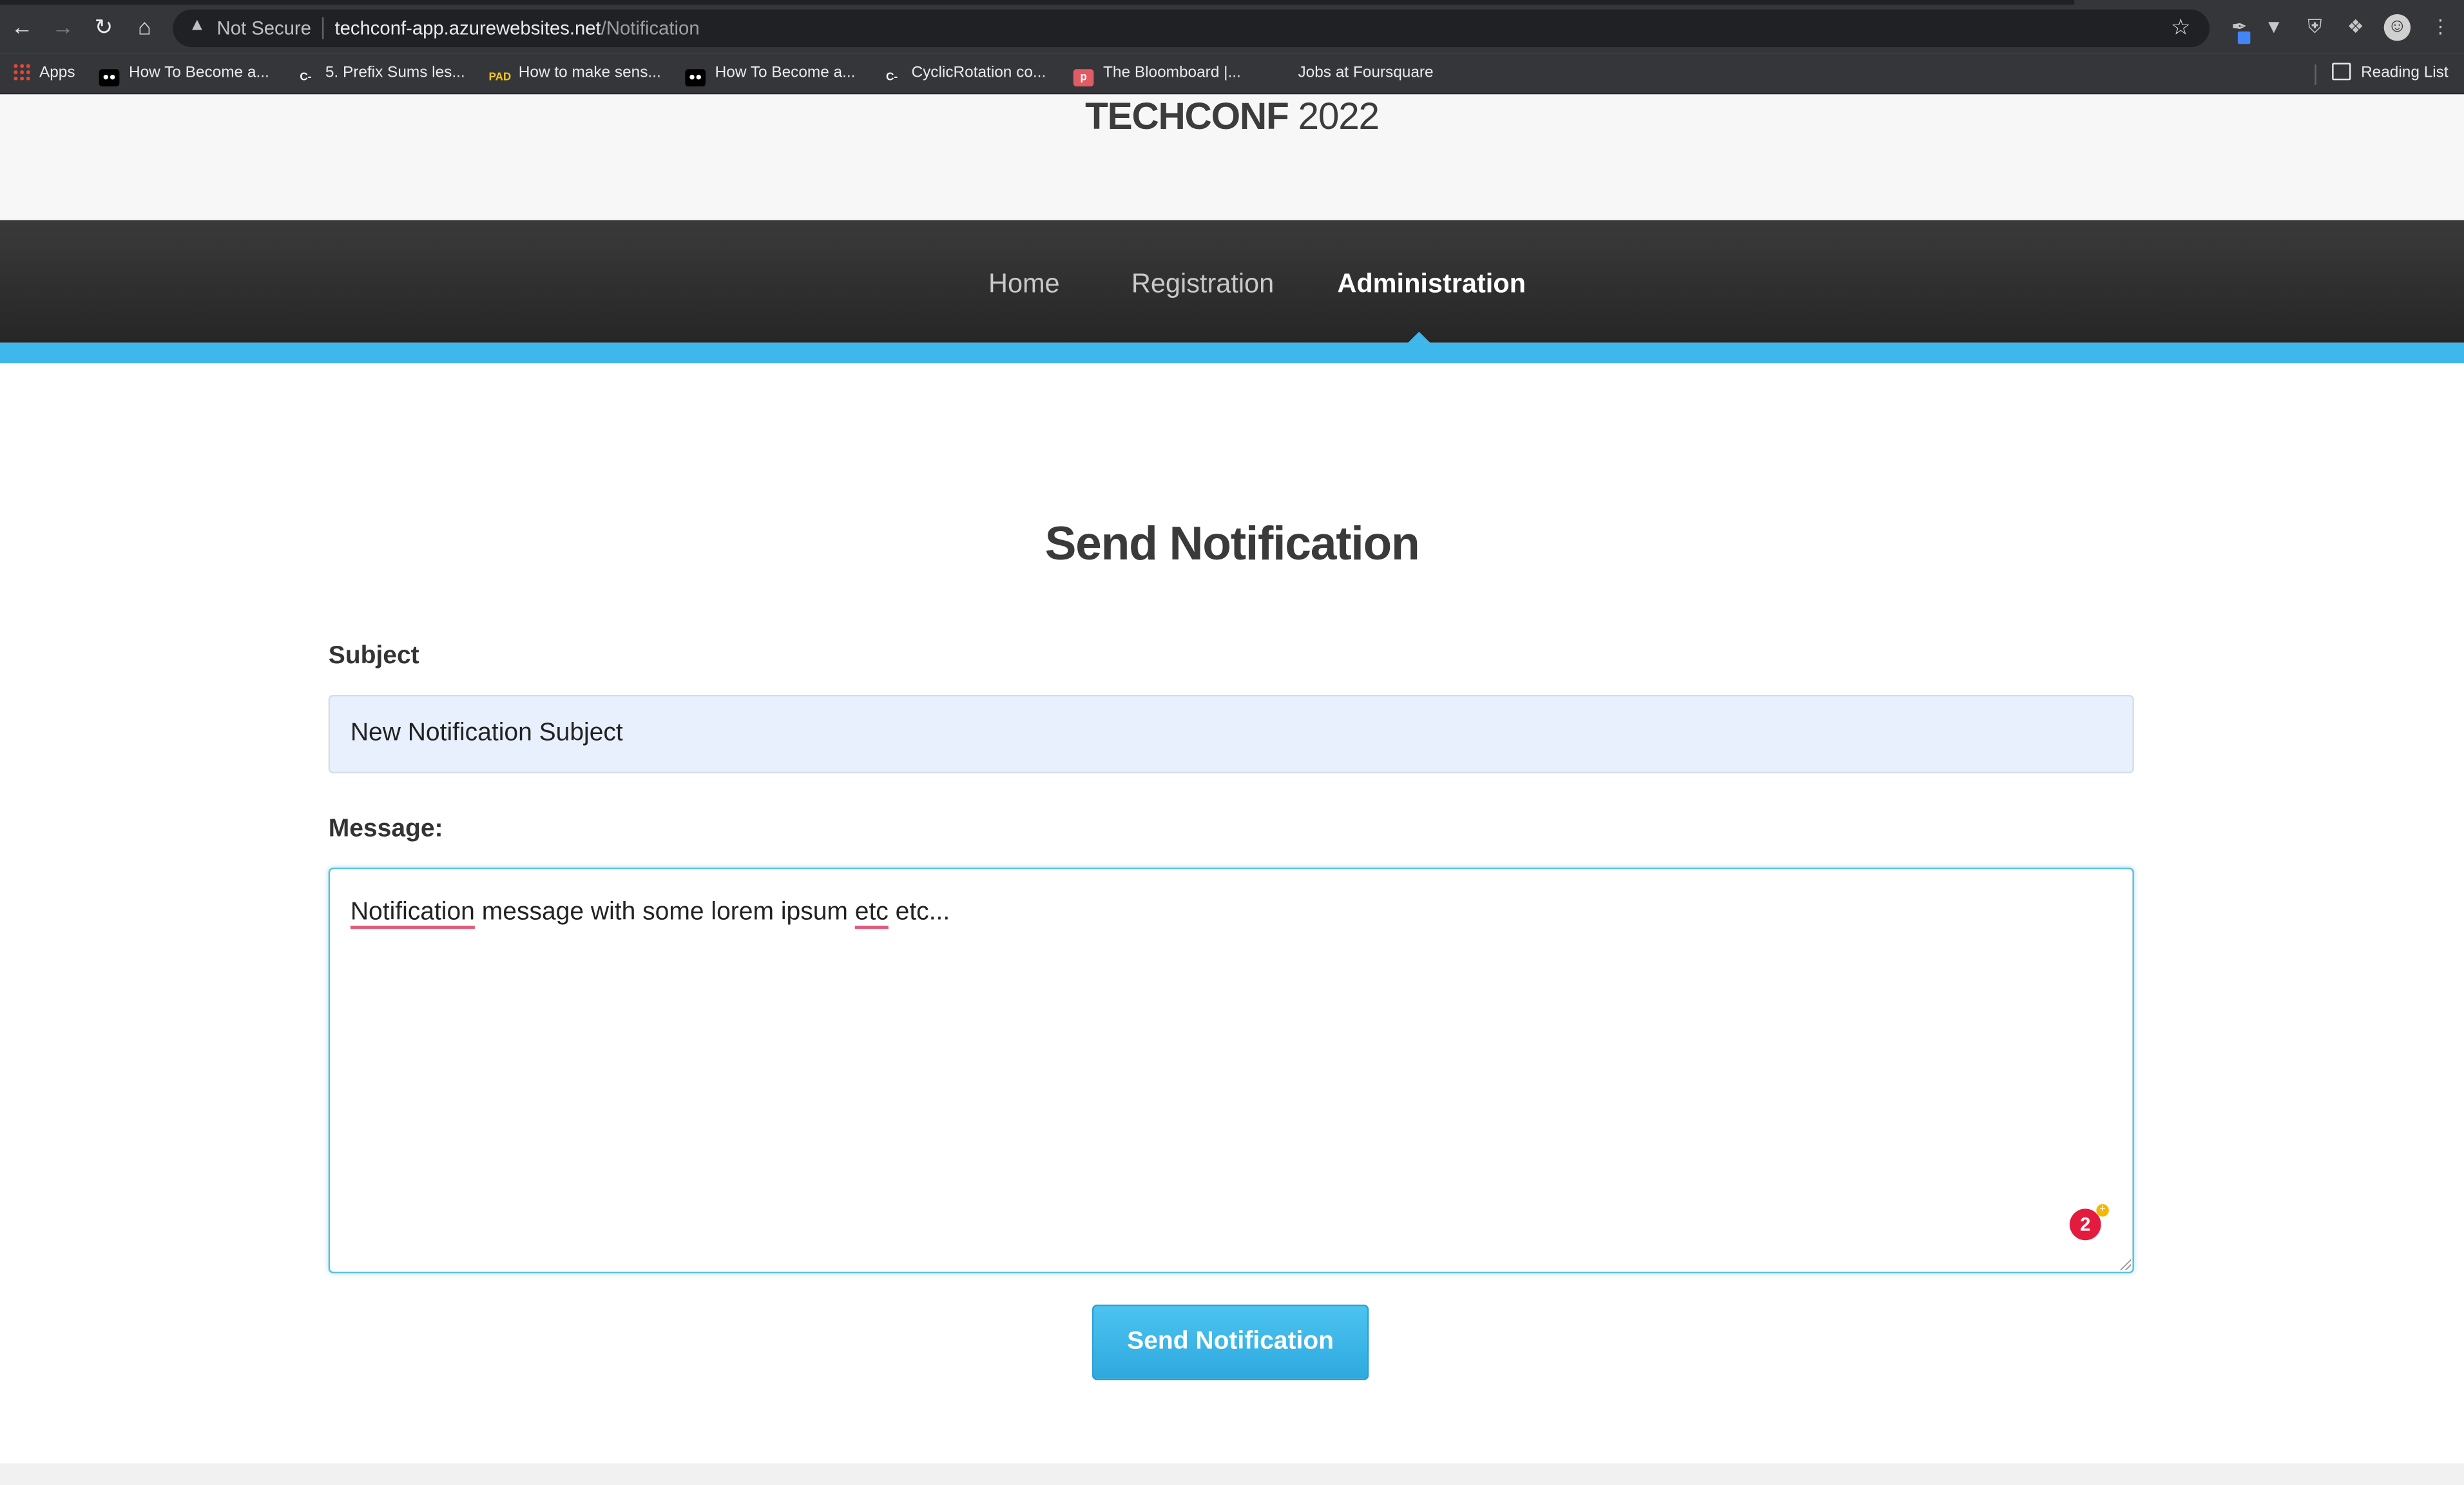  I want to click on address-separator, so click(323, 28).